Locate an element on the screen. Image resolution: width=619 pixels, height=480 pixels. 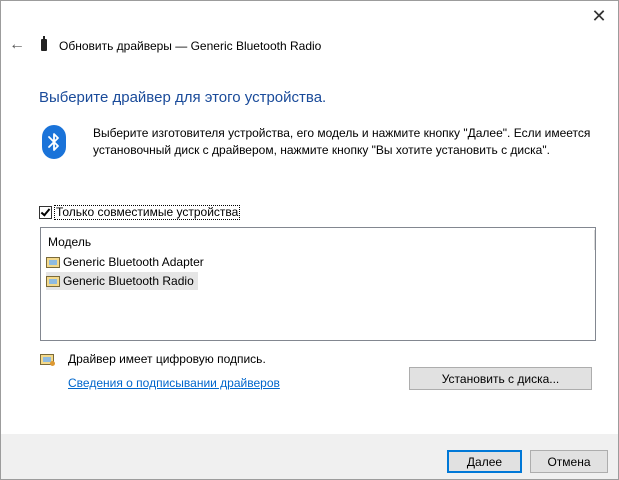
model-column-header: Модель is located at coordinates (69, 242).